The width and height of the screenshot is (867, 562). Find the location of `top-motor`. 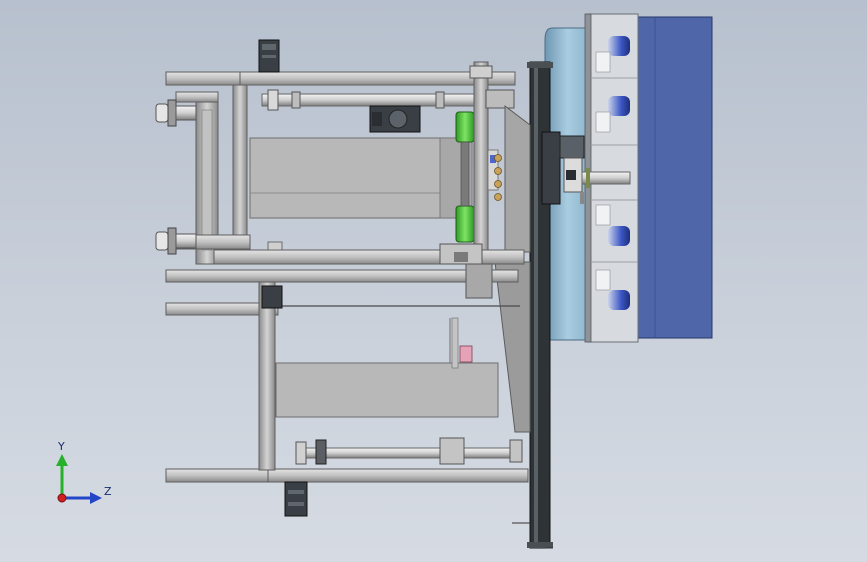

top-motor is located at coordinates (269, 56).